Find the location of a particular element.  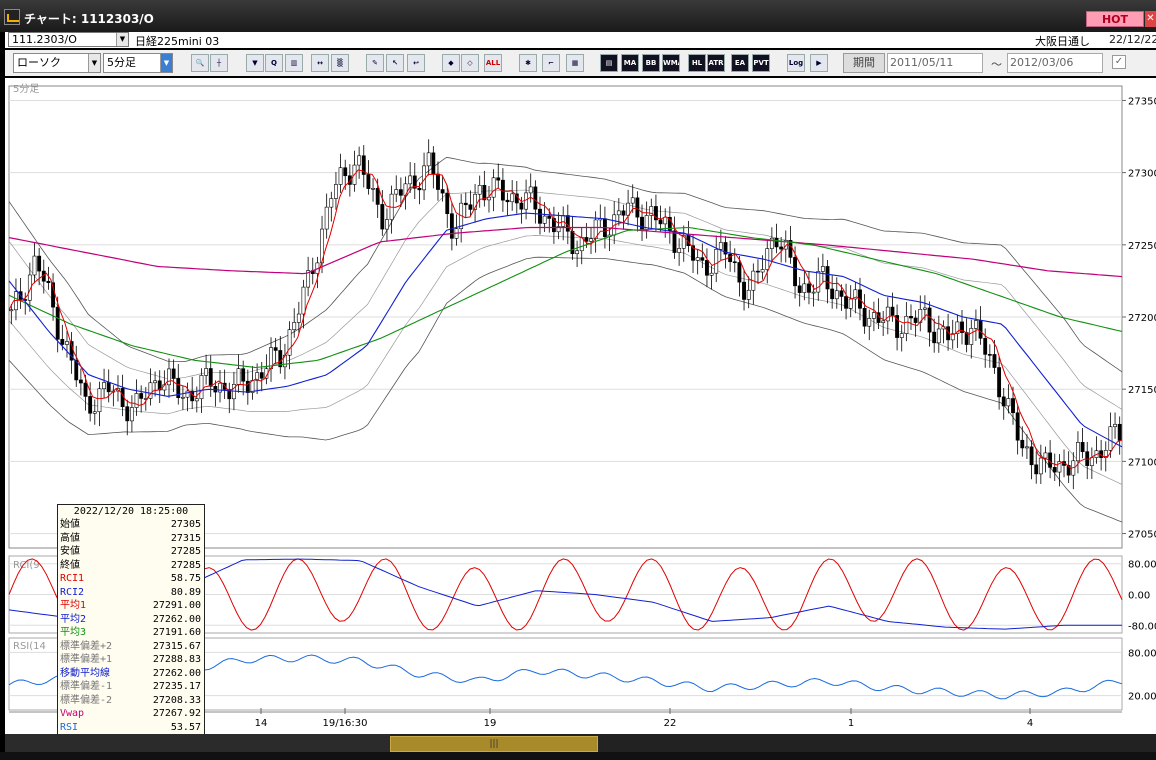

info-label: RSI is located at coordinates (69, 727).